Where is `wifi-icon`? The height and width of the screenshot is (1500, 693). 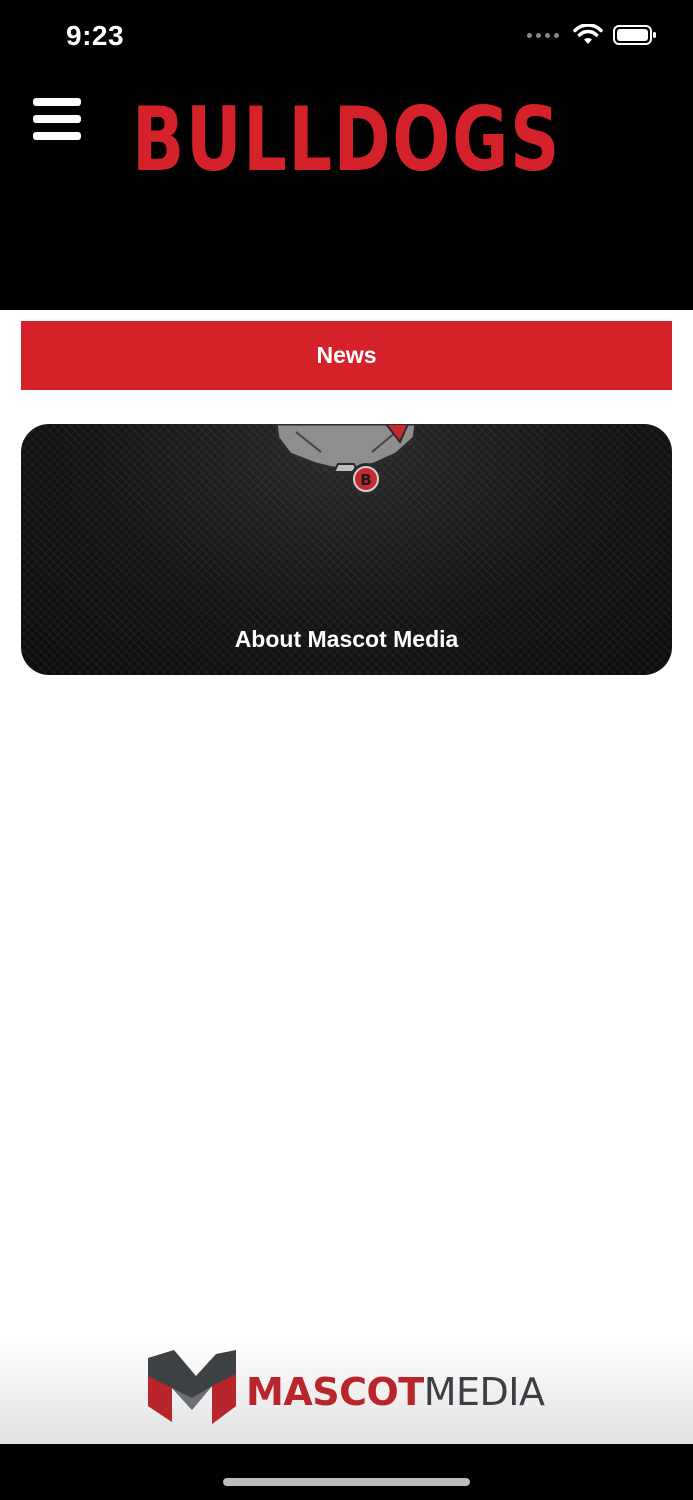
wifi-icon is located at coordinates (588, 34).